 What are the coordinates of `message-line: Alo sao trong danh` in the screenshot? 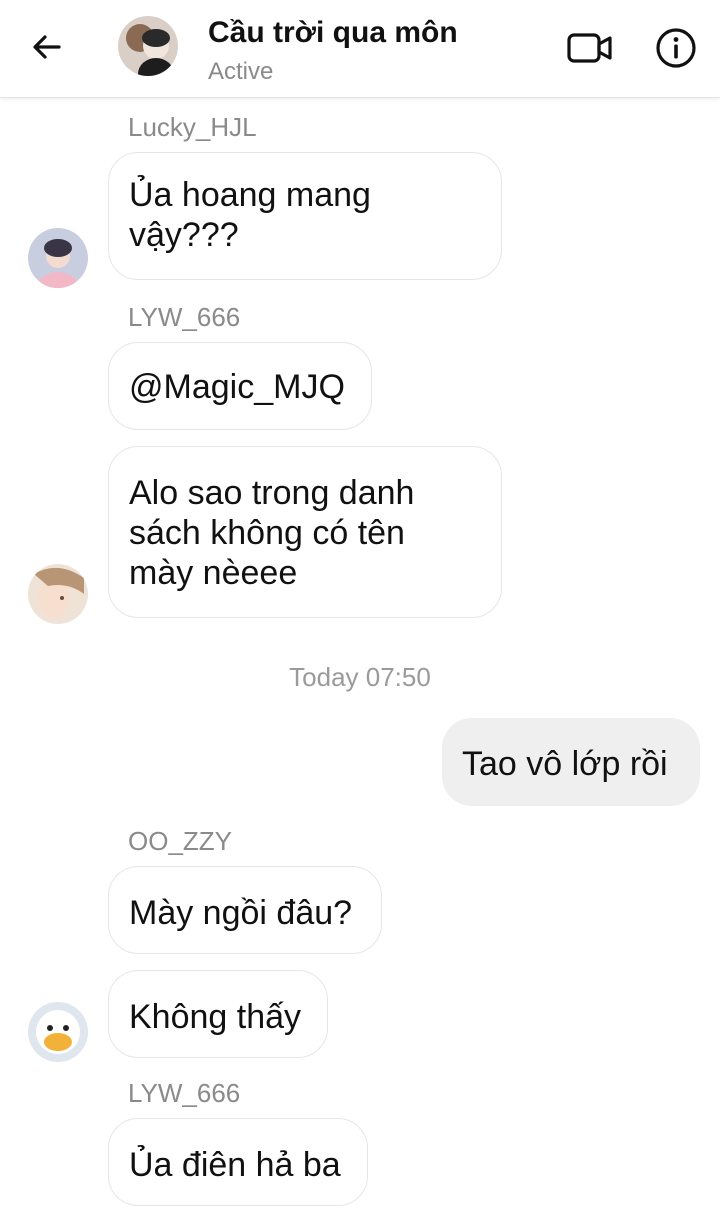 It's located at (272, 493).